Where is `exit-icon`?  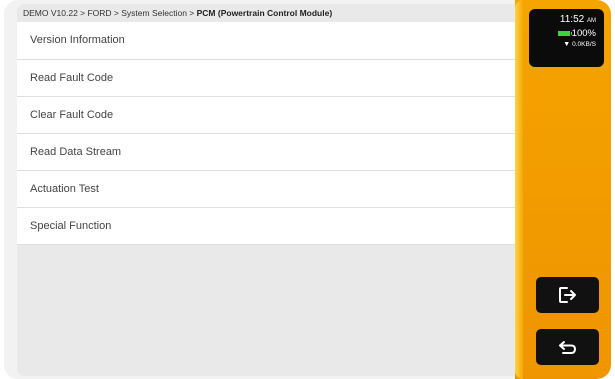 exit-icon is located at coordinates (567, 295).